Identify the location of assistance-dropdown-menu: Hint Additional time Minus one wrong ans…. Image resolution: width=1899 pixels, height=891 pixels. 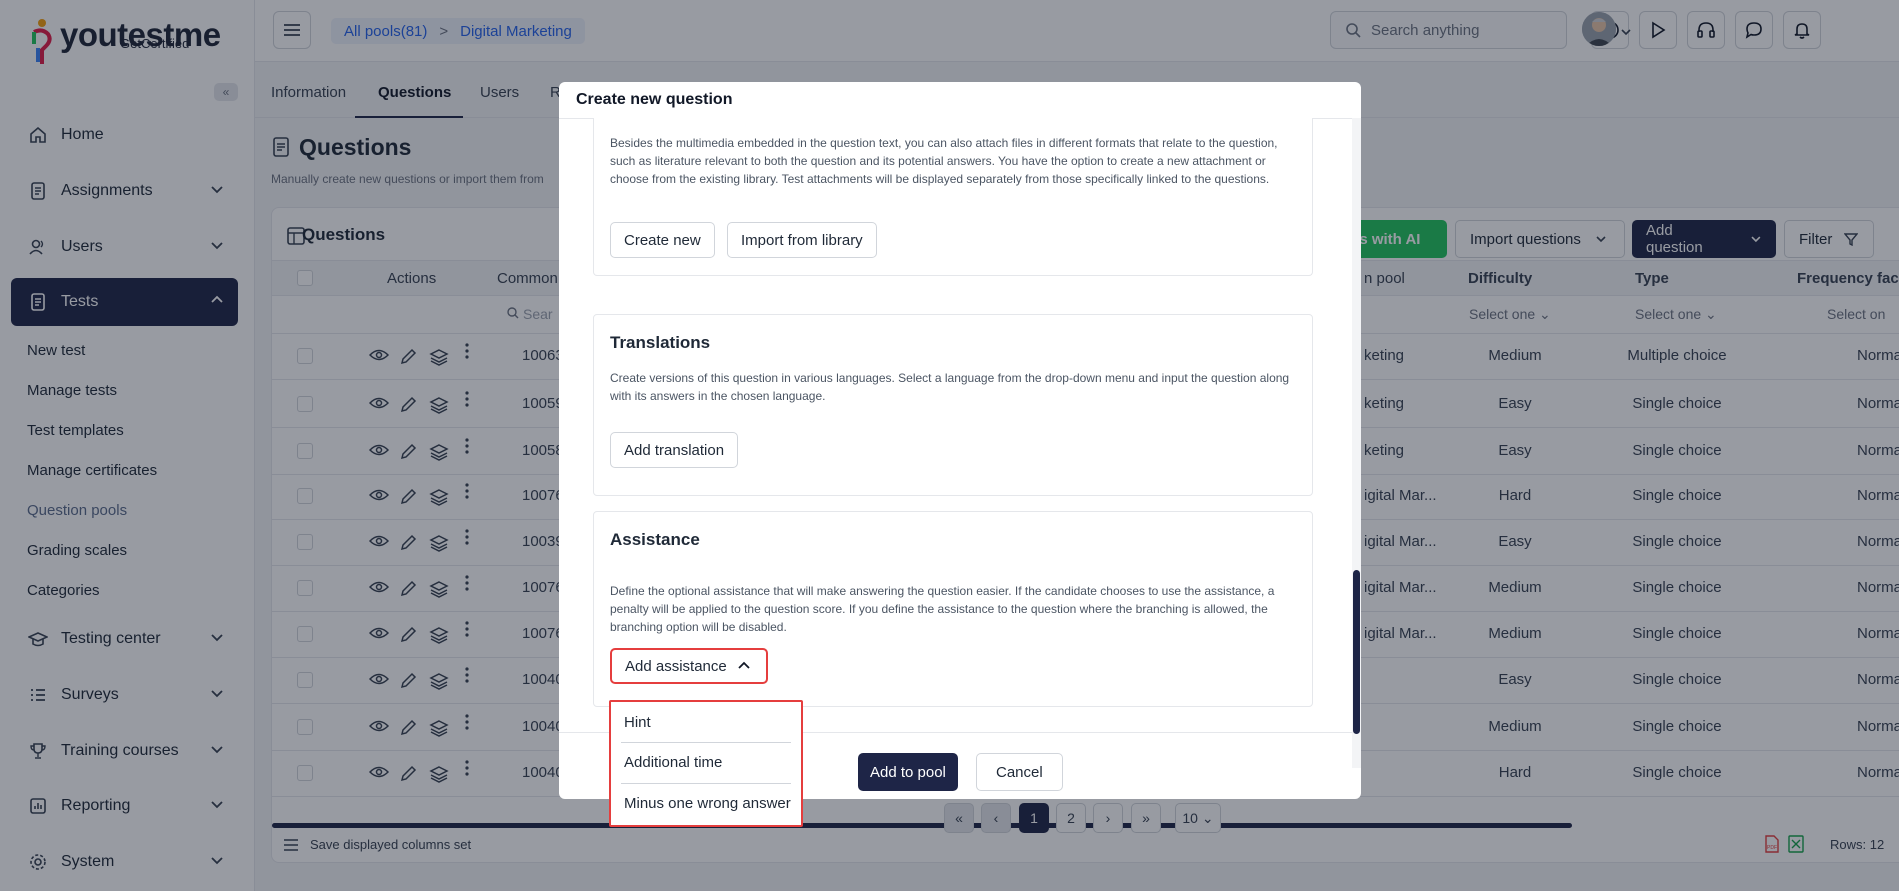
(706, 763).